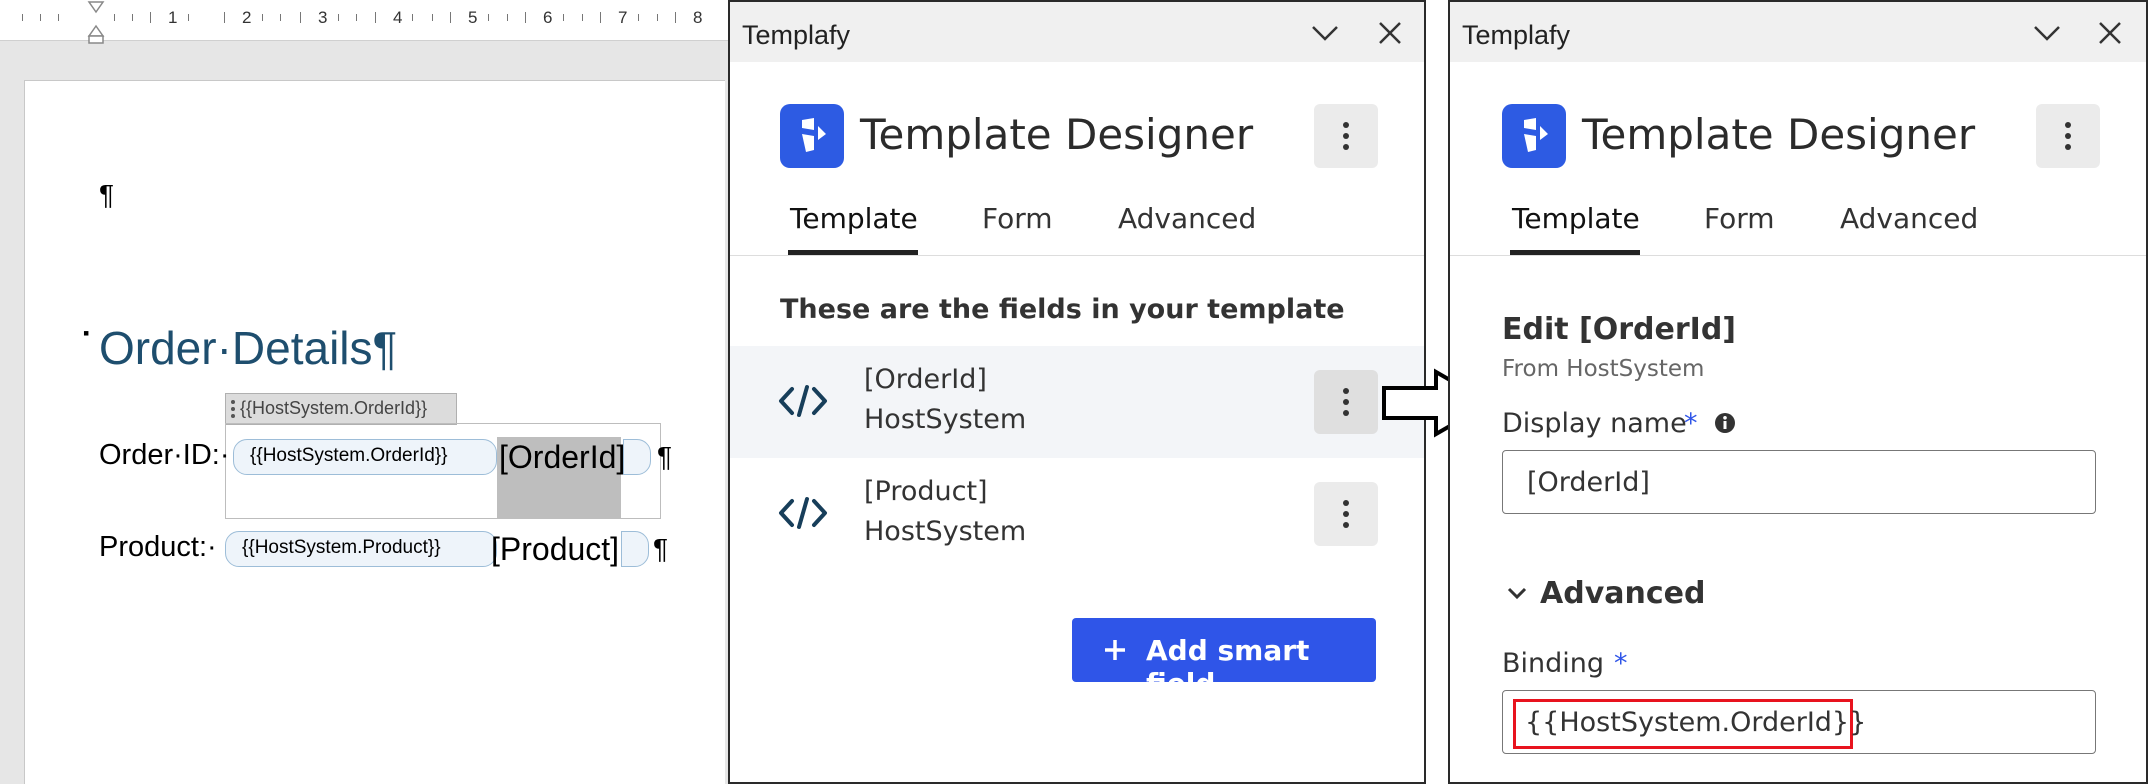 This screenshot has height=784, width=2148. I want to click on product-tag-text: {{HostSystem.Product}}, so click(341, 547).